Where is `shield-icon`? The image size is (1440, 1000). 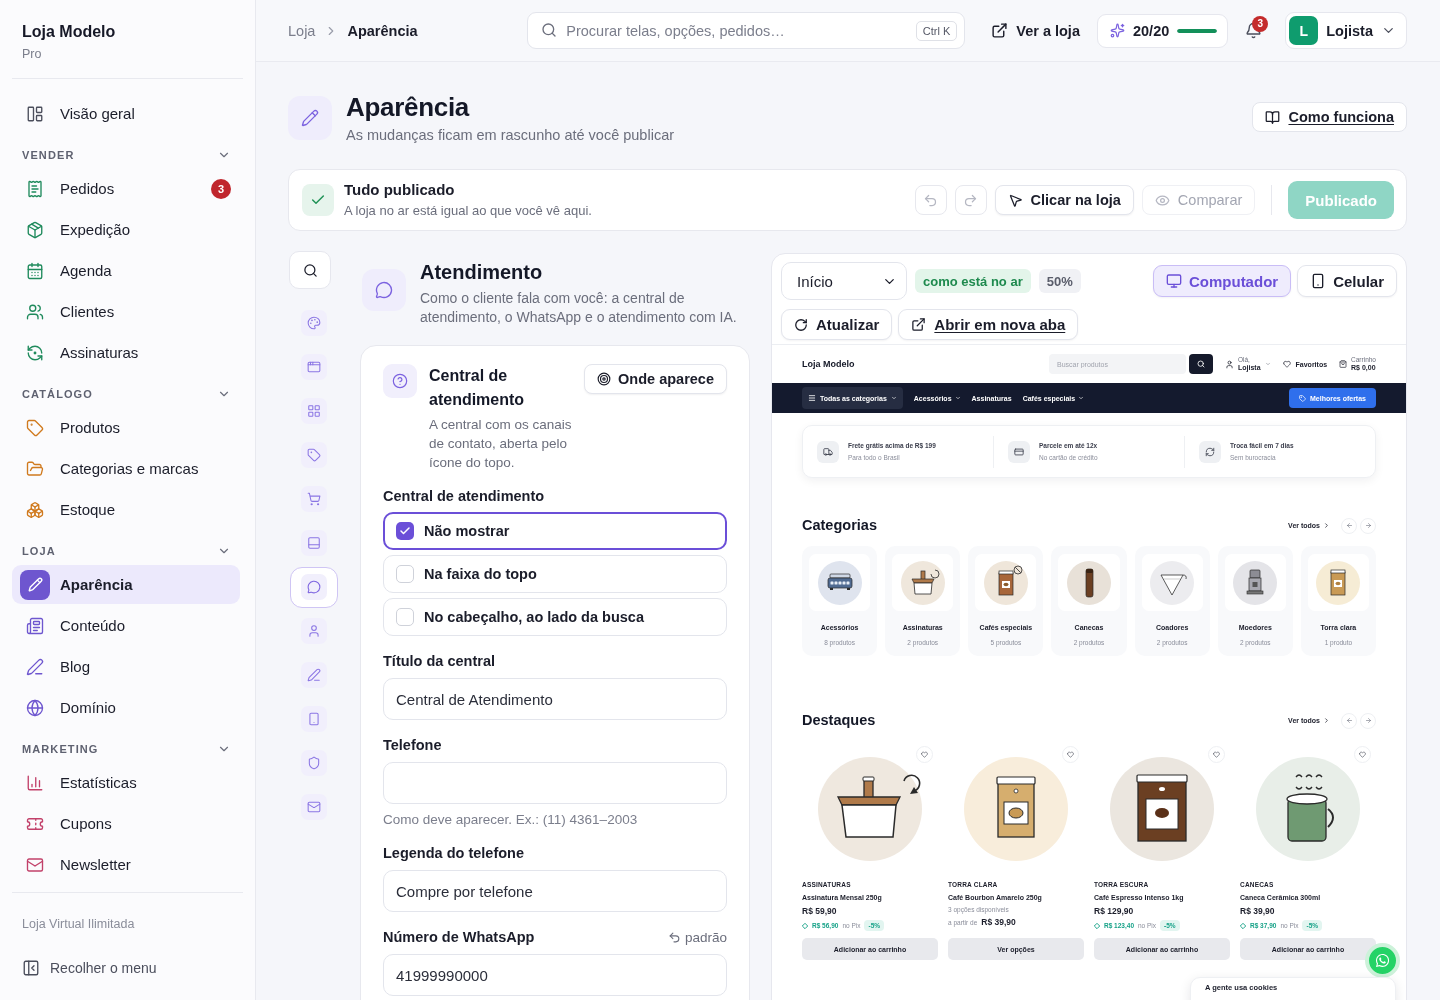 shield-icon is located at coordinates (314, 763).